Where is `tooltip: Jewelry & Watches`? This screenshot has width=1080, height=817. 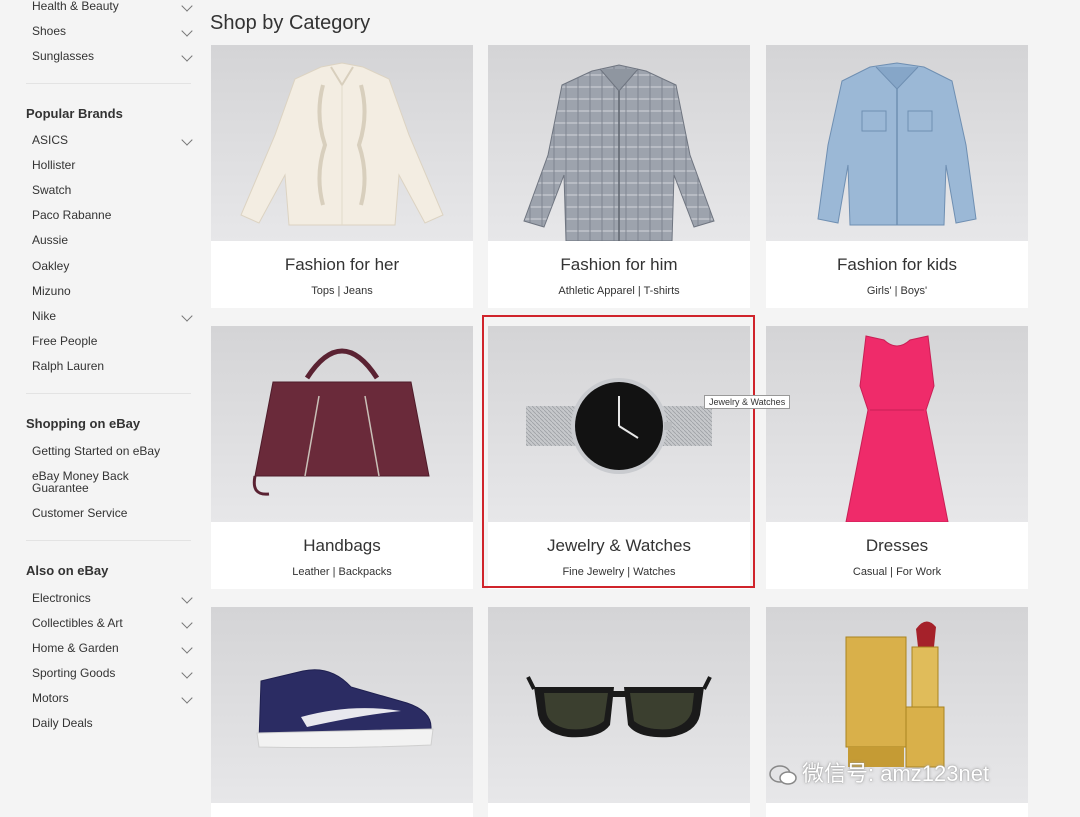
tooltip: Jewelry & Watches is located at coordinates (747, 402).